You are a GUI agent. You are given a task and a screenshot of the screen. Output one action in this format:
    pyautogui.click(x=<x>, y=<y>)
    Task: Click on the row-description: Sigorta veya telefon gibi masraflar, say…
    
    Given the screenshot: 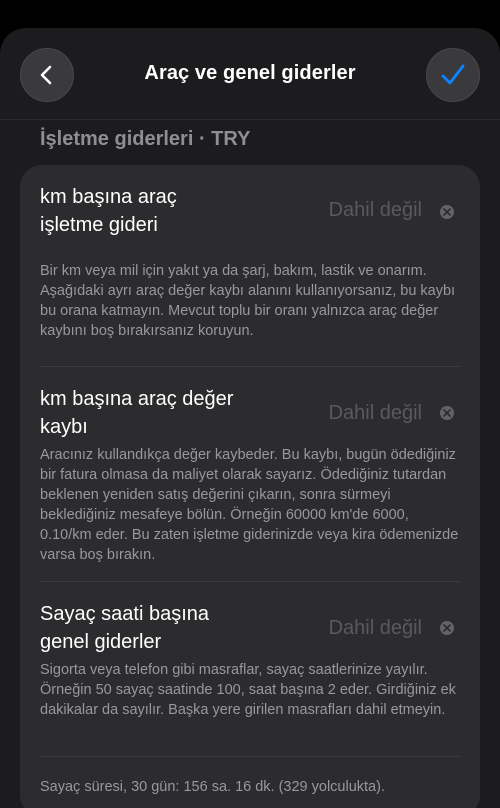 What is the action you would take?
    pyautogui.click(x=248, y=690)
    